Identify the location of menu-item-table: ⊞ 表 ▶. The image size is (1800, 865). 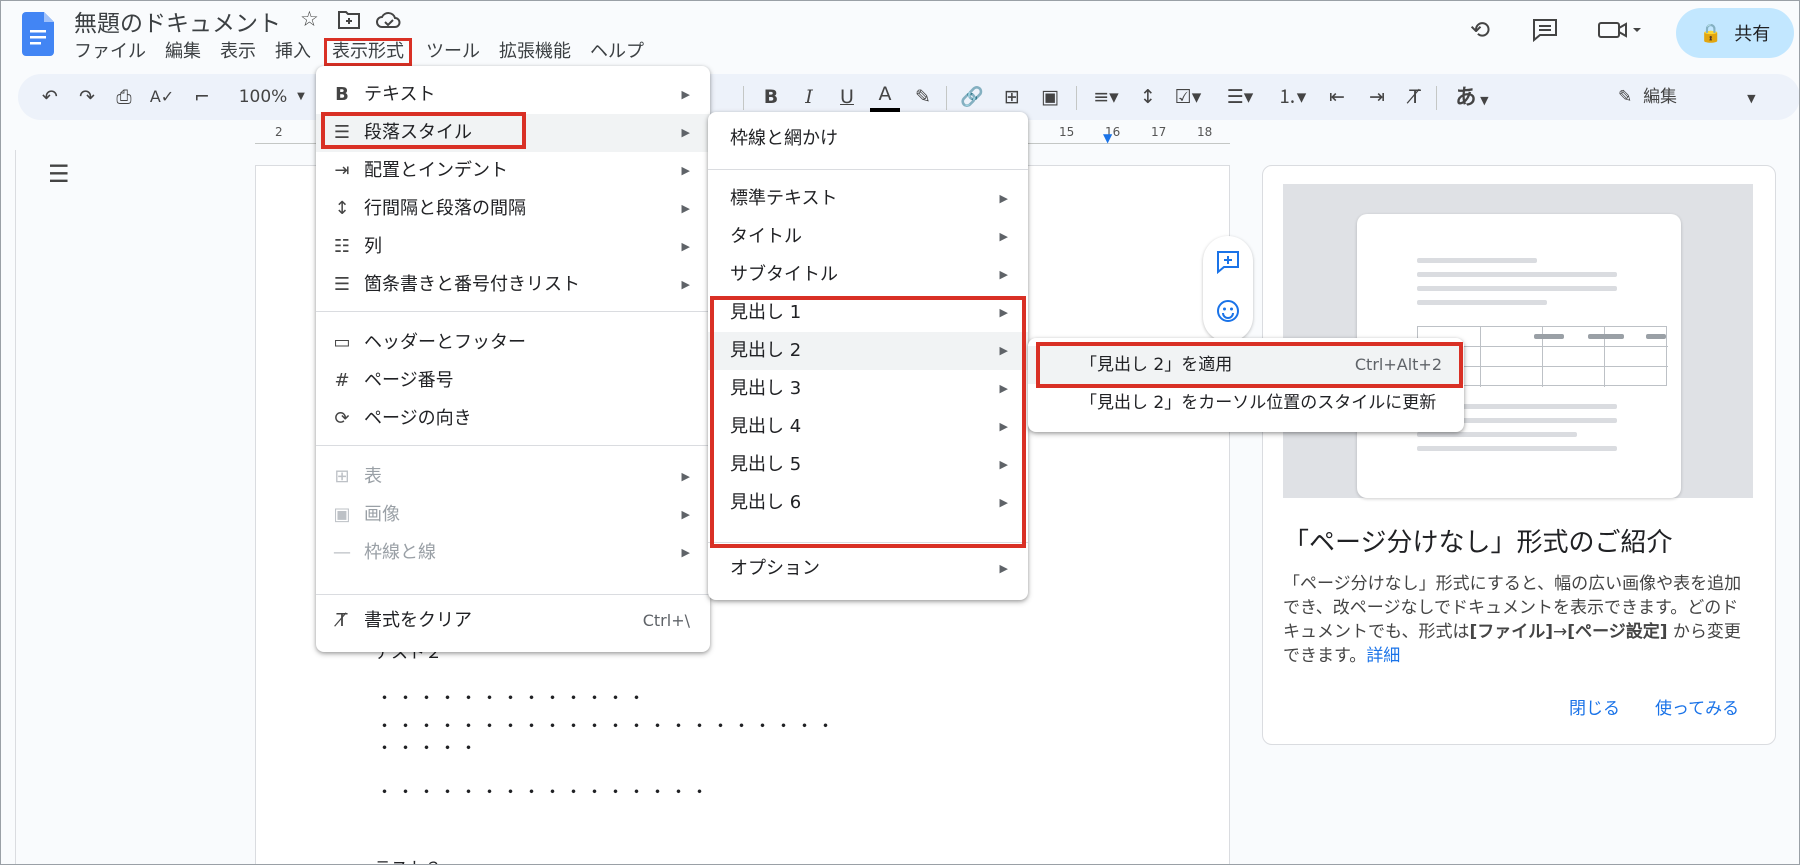
(513, 477).